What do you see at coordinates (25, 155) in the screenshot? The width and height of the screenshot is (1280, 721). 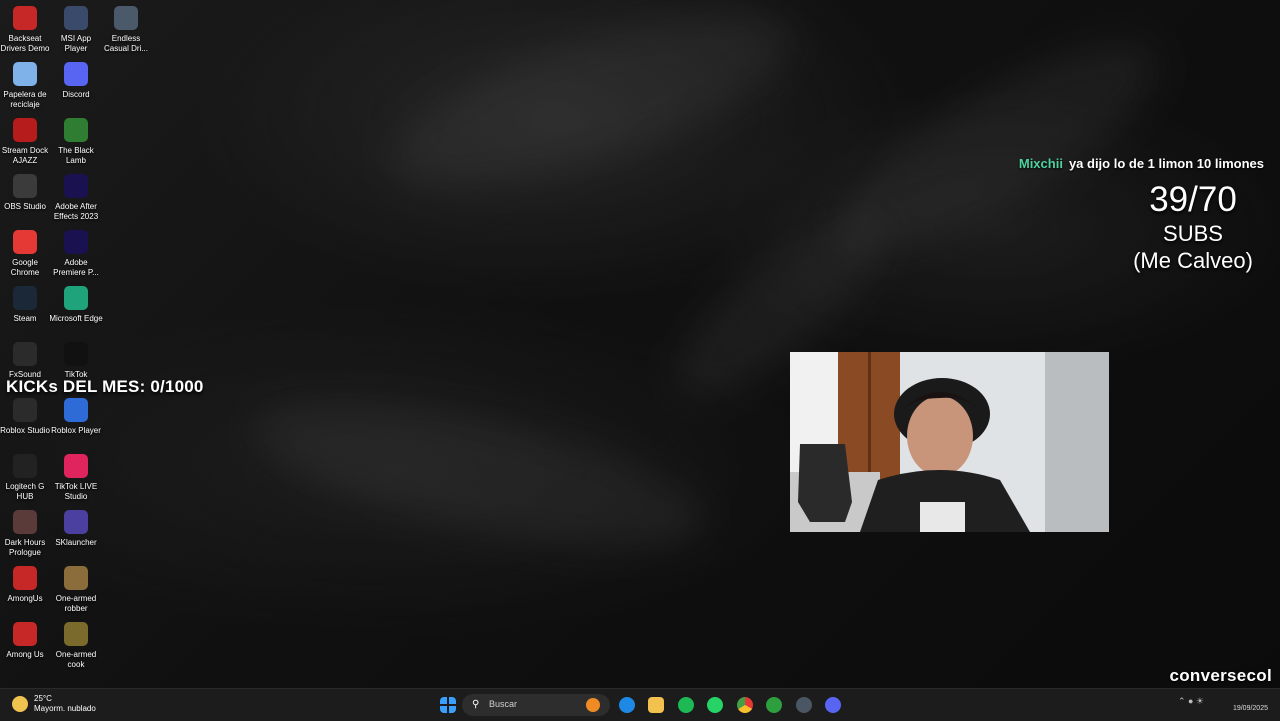 I see `desktop-icon-label: Stream Dock AJAZZ` at bounding box center [25, 155].